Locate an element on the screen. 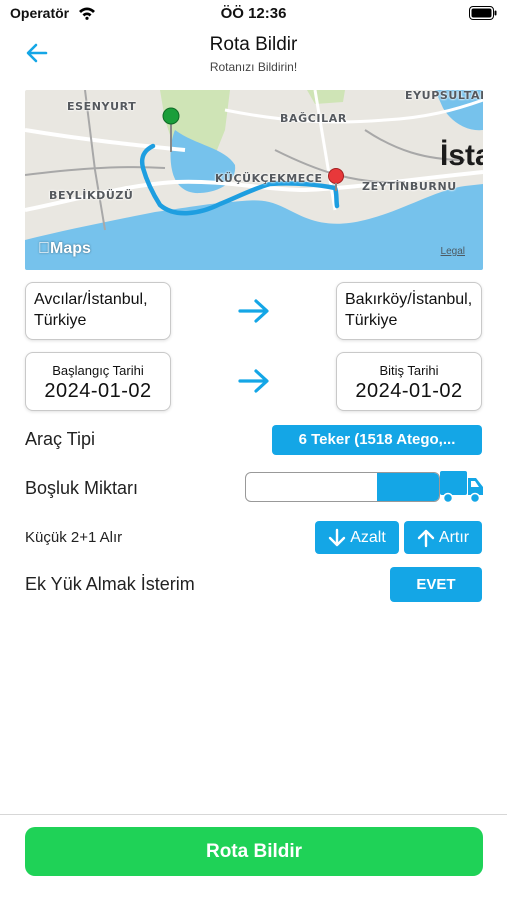  submit-route-button: Rota Bildir is located at coordinates (254, 851).